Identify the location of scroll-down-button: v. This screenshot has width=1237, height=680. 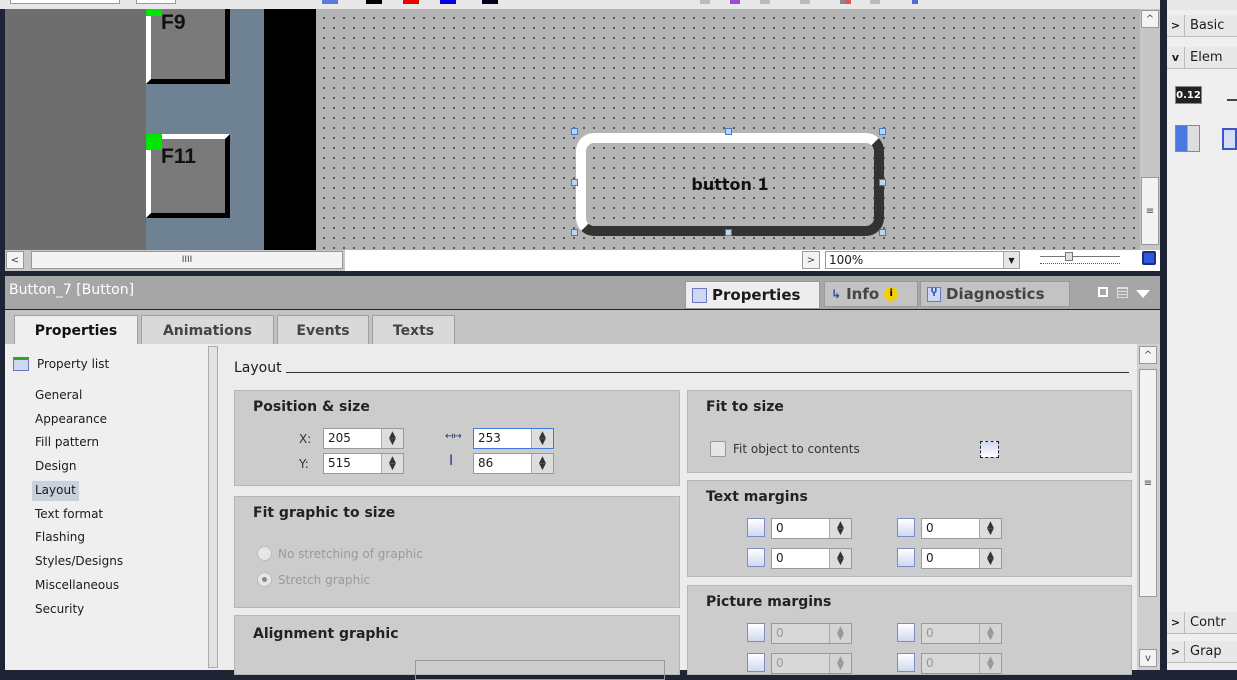
(1148, 658).